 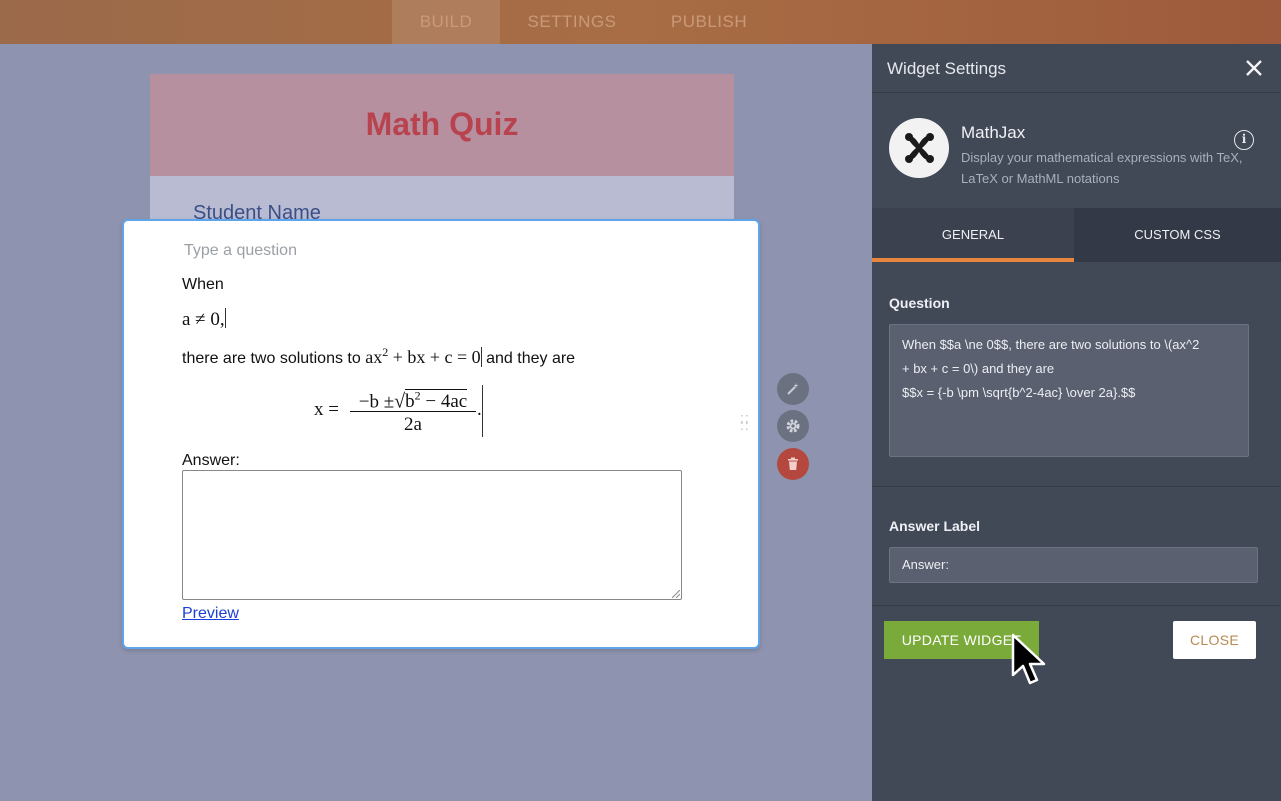 I want to click on panel-title: Widget Settings, so click(x=947, y=68).